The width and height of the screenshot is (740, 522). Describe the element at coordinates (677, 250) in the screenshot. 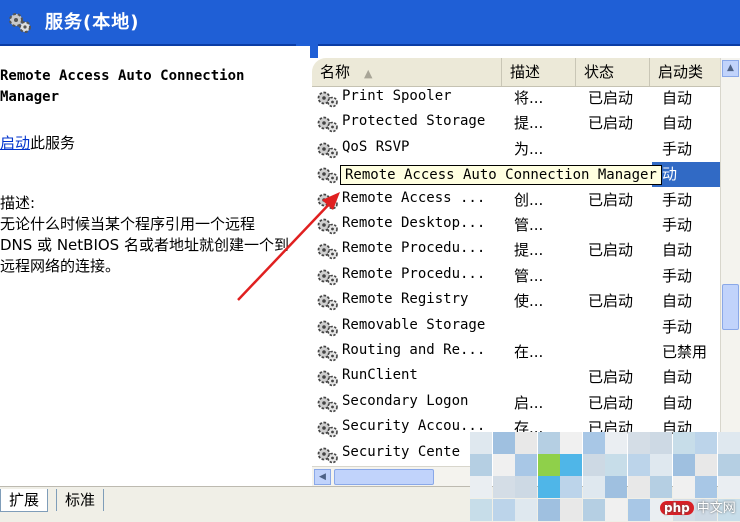

I see `service-startup-type: 自动` at that location.